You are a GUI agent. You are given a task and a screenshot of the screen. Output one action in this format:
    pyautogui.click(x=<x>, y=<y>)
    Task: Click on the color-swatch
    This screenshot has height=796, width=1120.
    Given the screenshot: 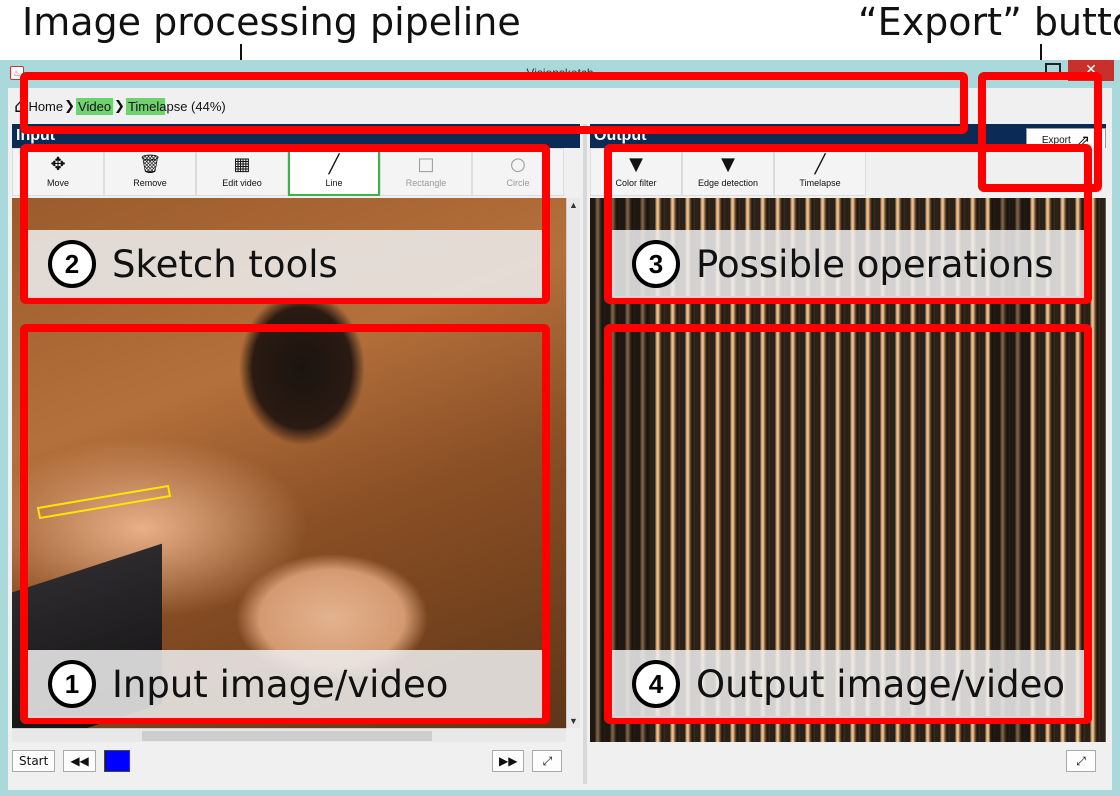 What is the action you would take?
    pyautogui.click(x=116, y=761)
    